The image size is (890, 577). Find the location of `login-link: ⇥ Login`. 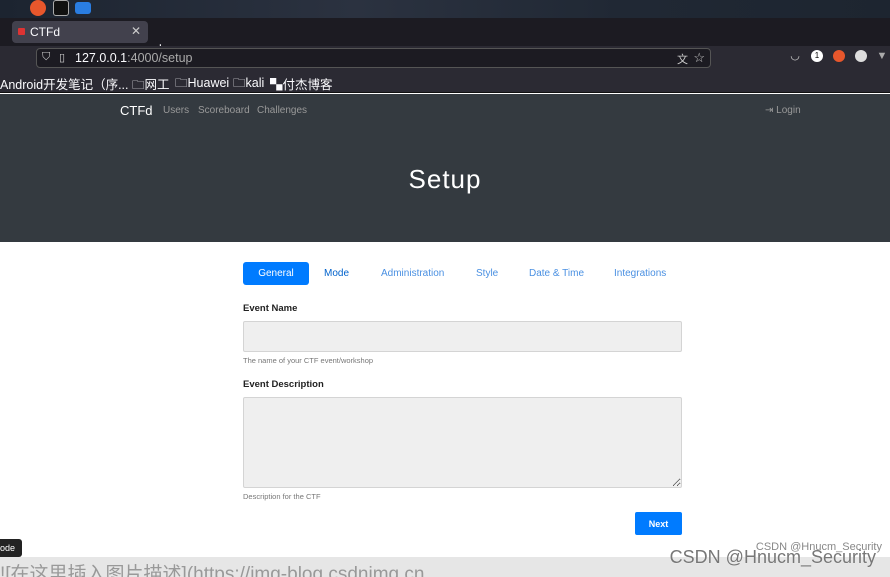

login-link: ⇥ Login is located at coordinates (783, 110).